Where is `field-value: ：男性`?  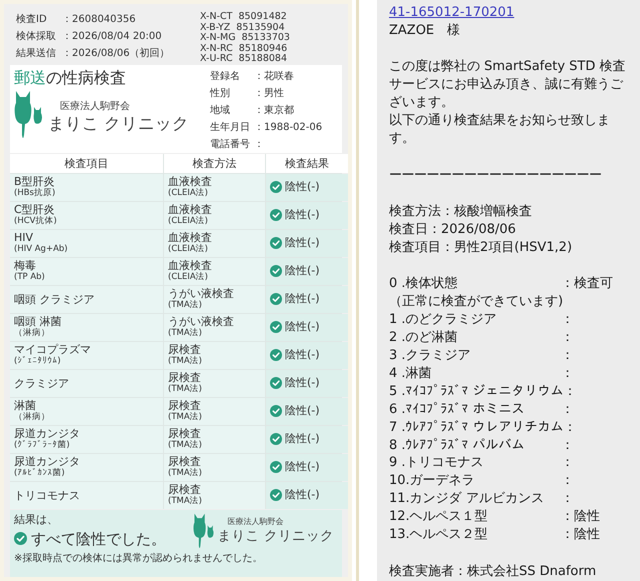
field-value: ：男性 is located at coordinates (269, 93).